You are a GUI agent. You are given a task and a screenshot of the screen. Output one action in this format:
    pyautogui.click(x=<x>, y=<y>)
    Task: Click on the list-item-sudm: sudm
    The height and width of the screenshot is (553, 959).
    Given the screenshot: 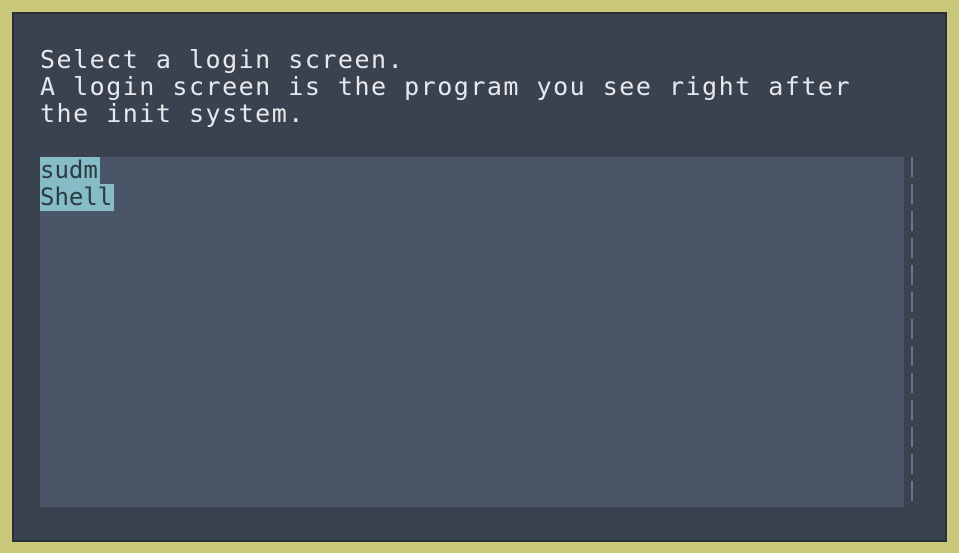 What is the action you would take?
    pyautogui.click(x=70, y=170)
    